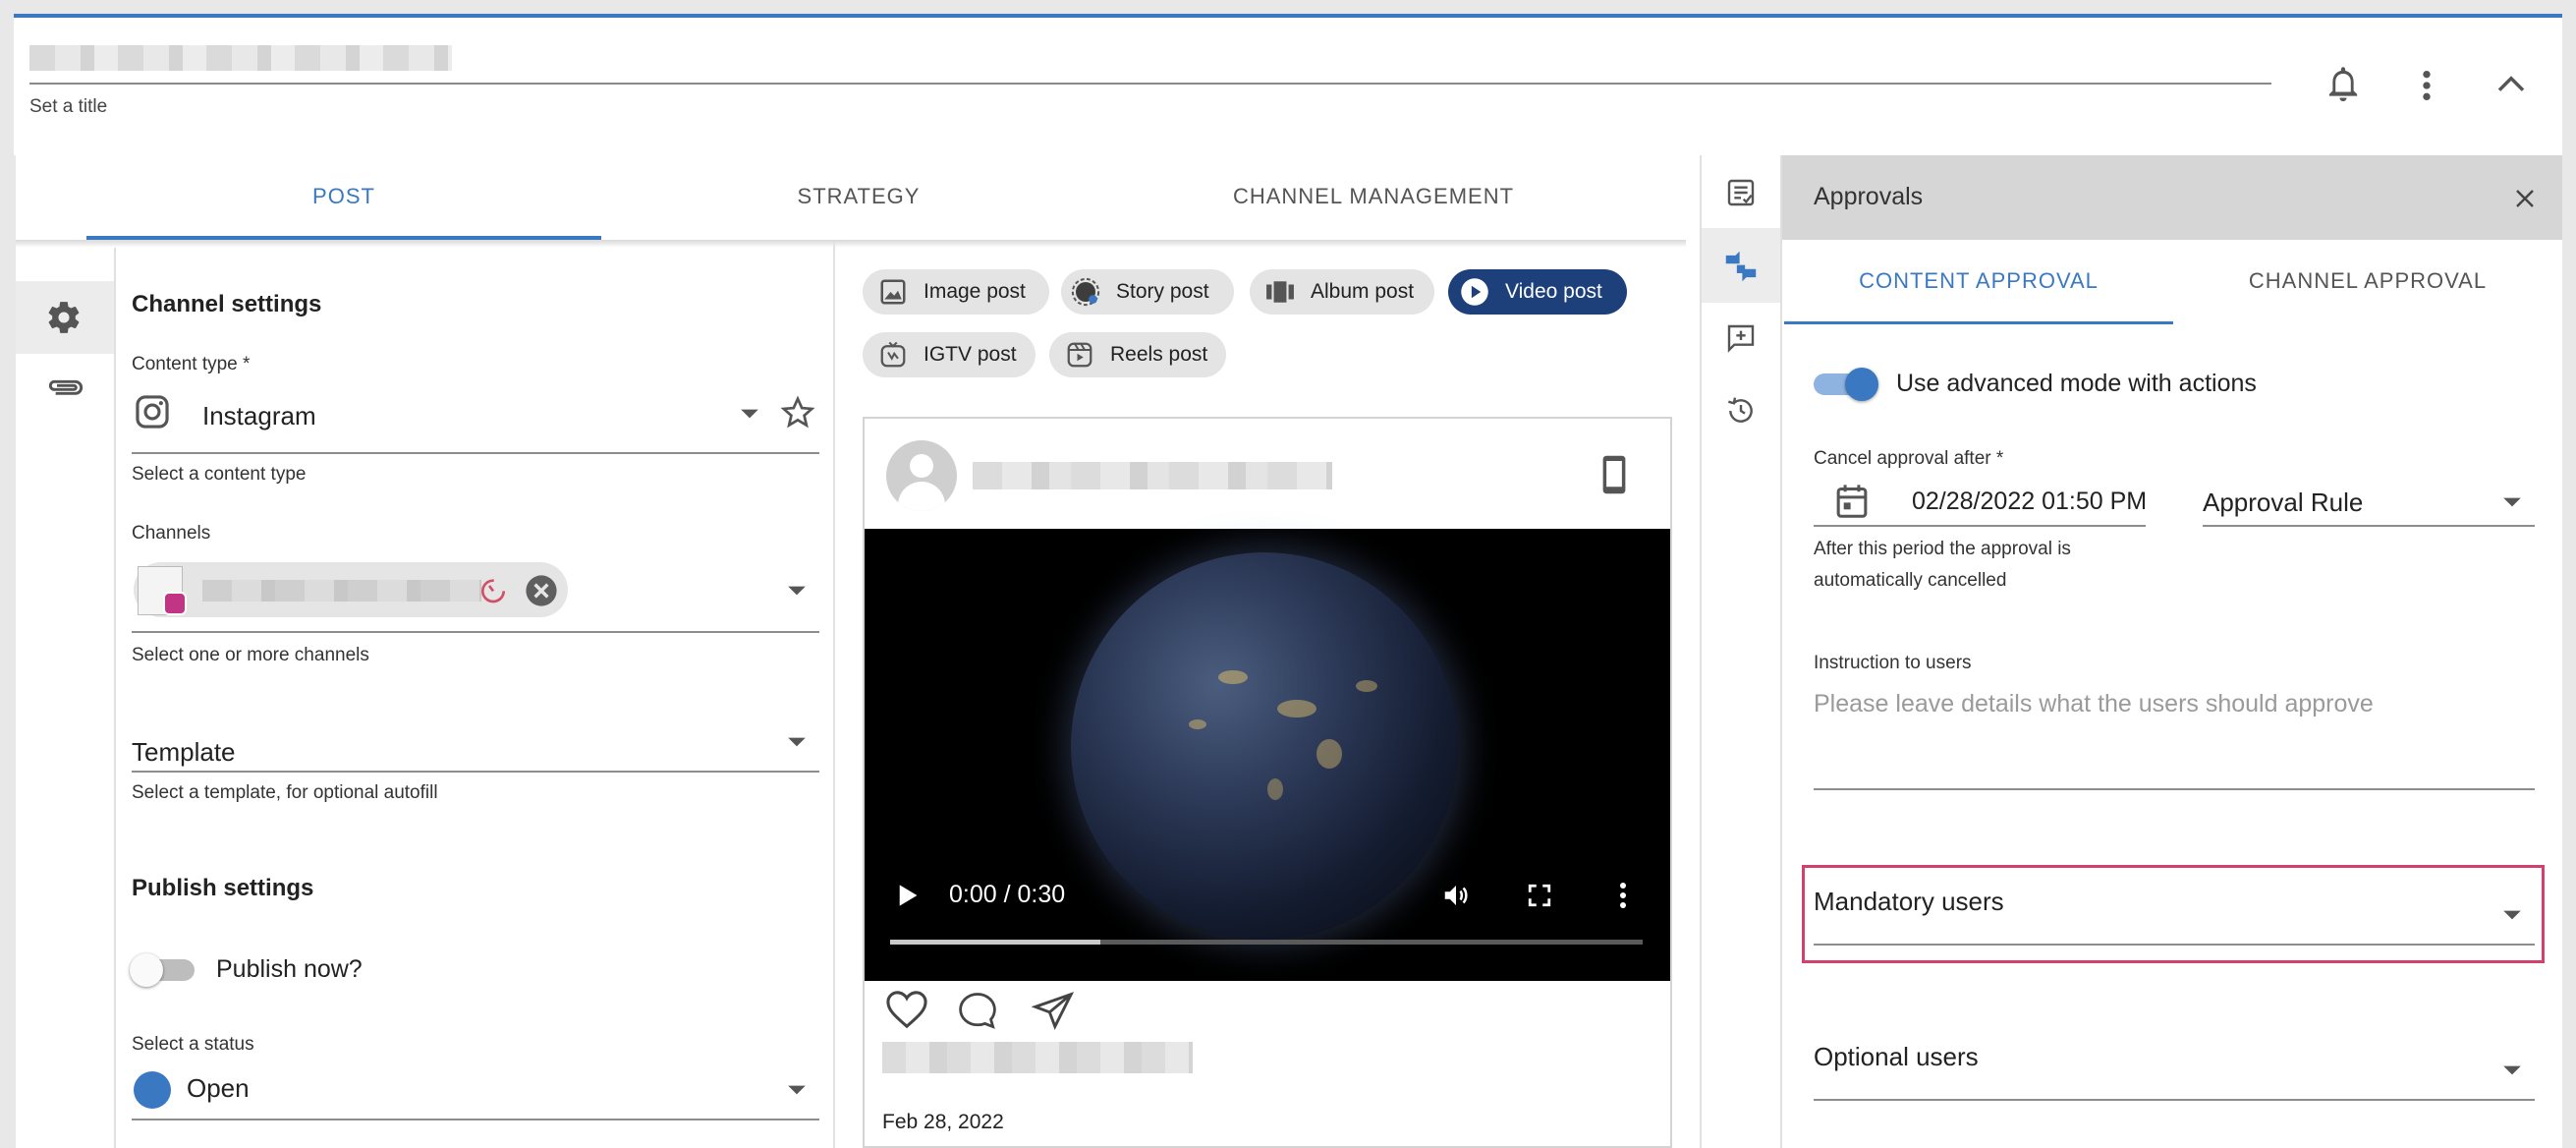  Describe the element at coordinates (1007, 895) in the screenshot. I see `video-time: 0:00 / 0:30` at that location.